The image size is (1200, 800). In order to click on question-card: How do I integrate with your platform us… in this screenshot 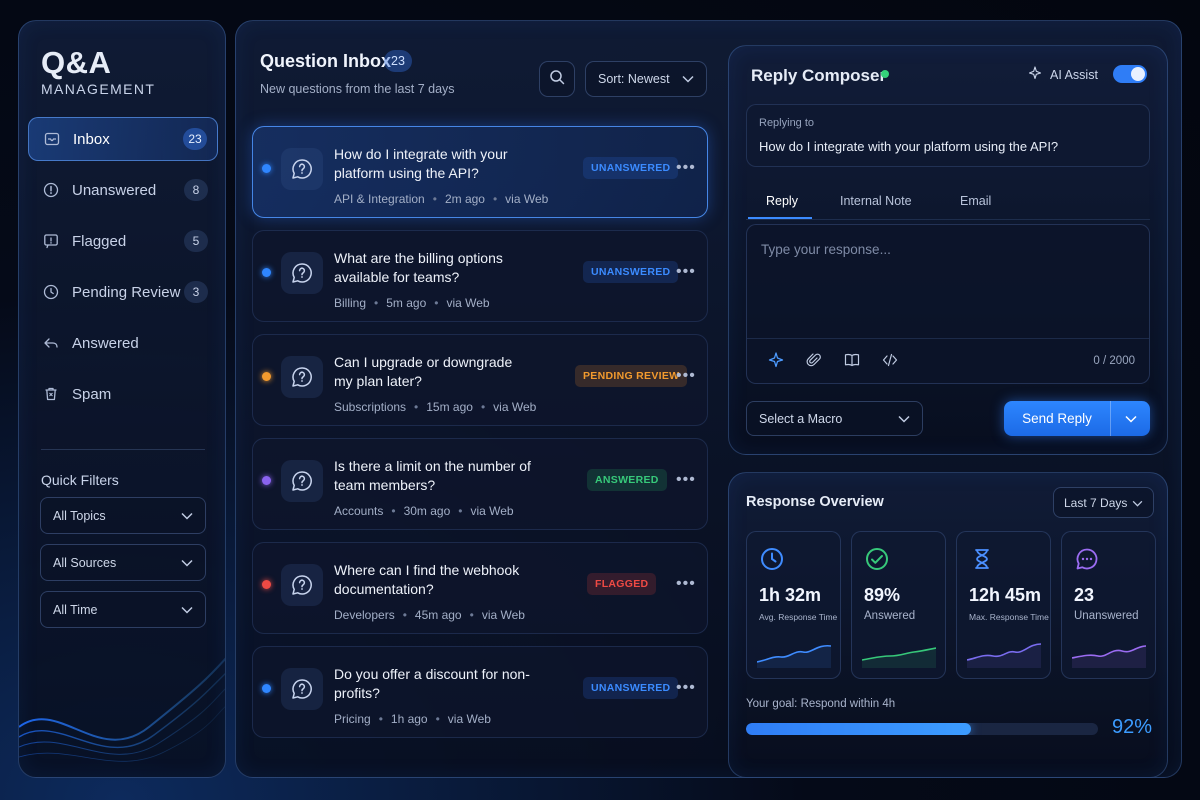, I will do `click(480, 172)`.